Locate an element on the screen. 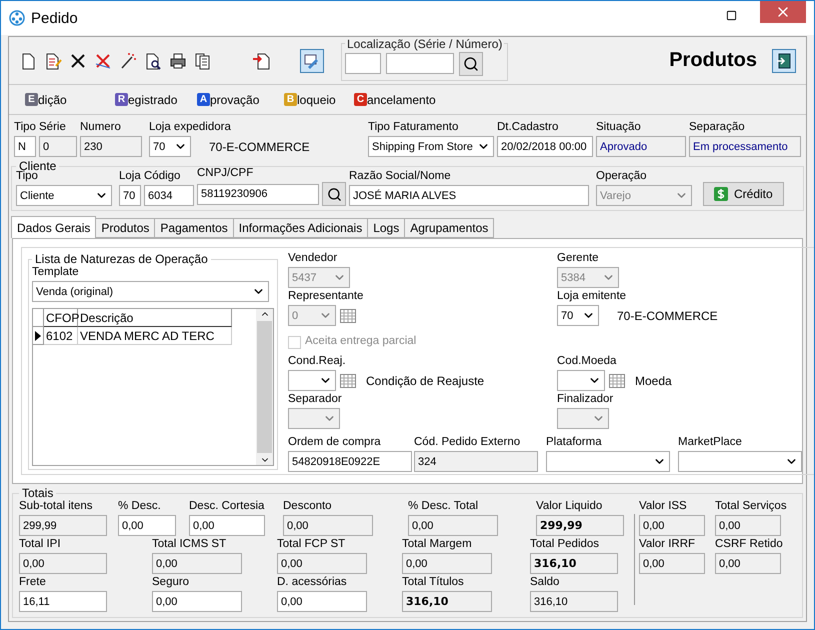 The height and width of the screenshot is (630, 815). tab: Dados Gerais is located at coordinates (53, 227).